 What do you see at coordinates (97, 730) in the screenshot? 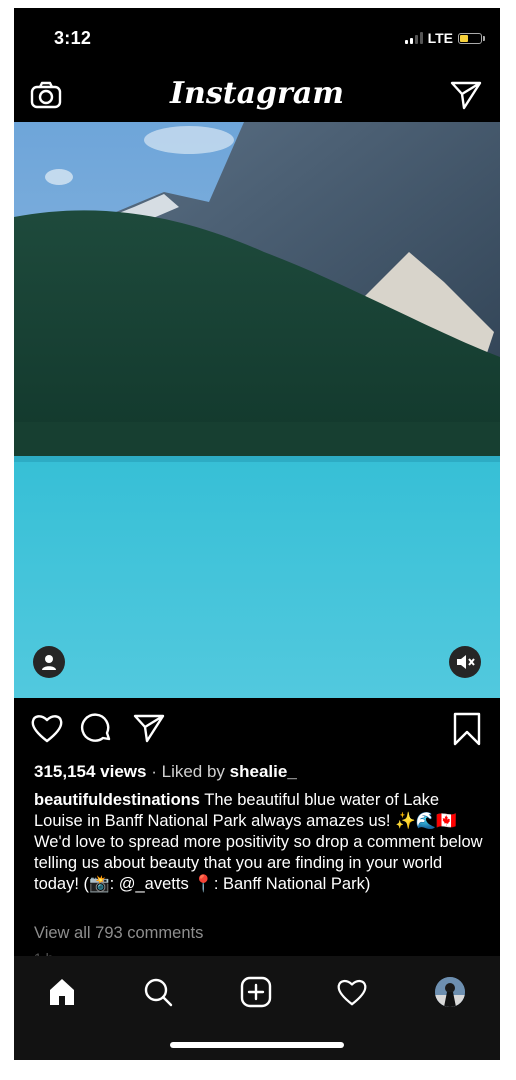
I see `comment-bubble-icon` at bounding box center [97, 730].